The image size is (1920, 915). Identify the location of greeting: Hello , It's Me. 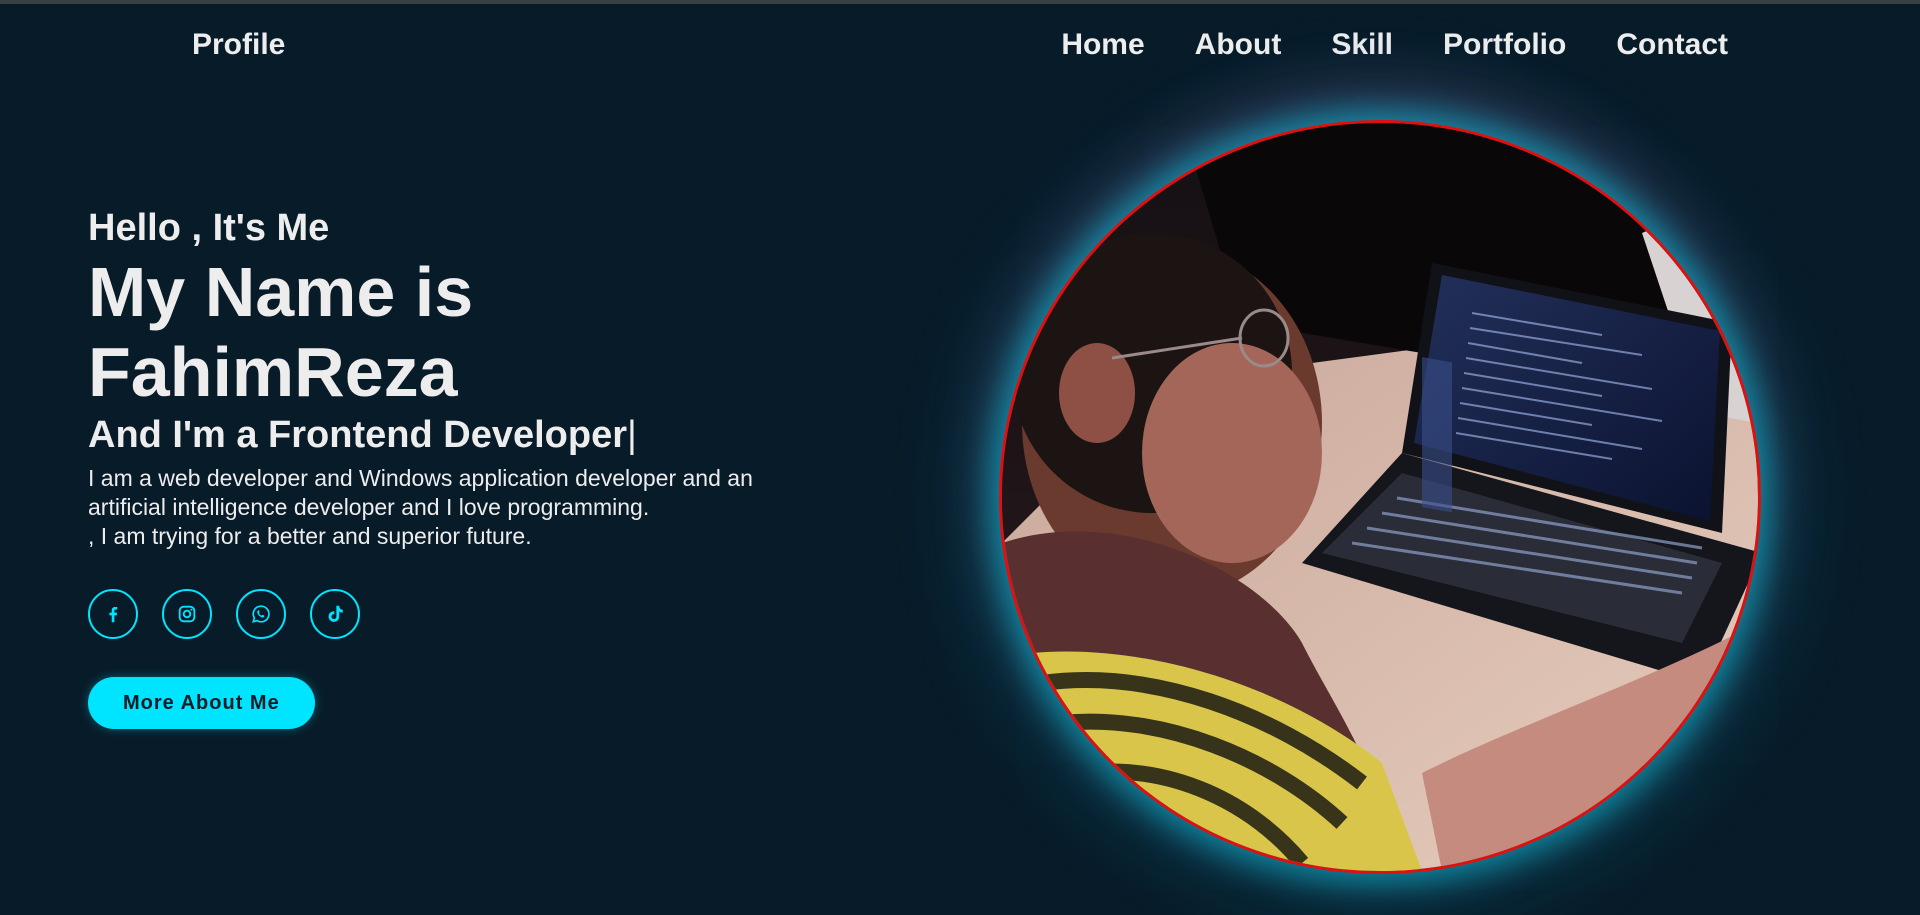
(209, 228).